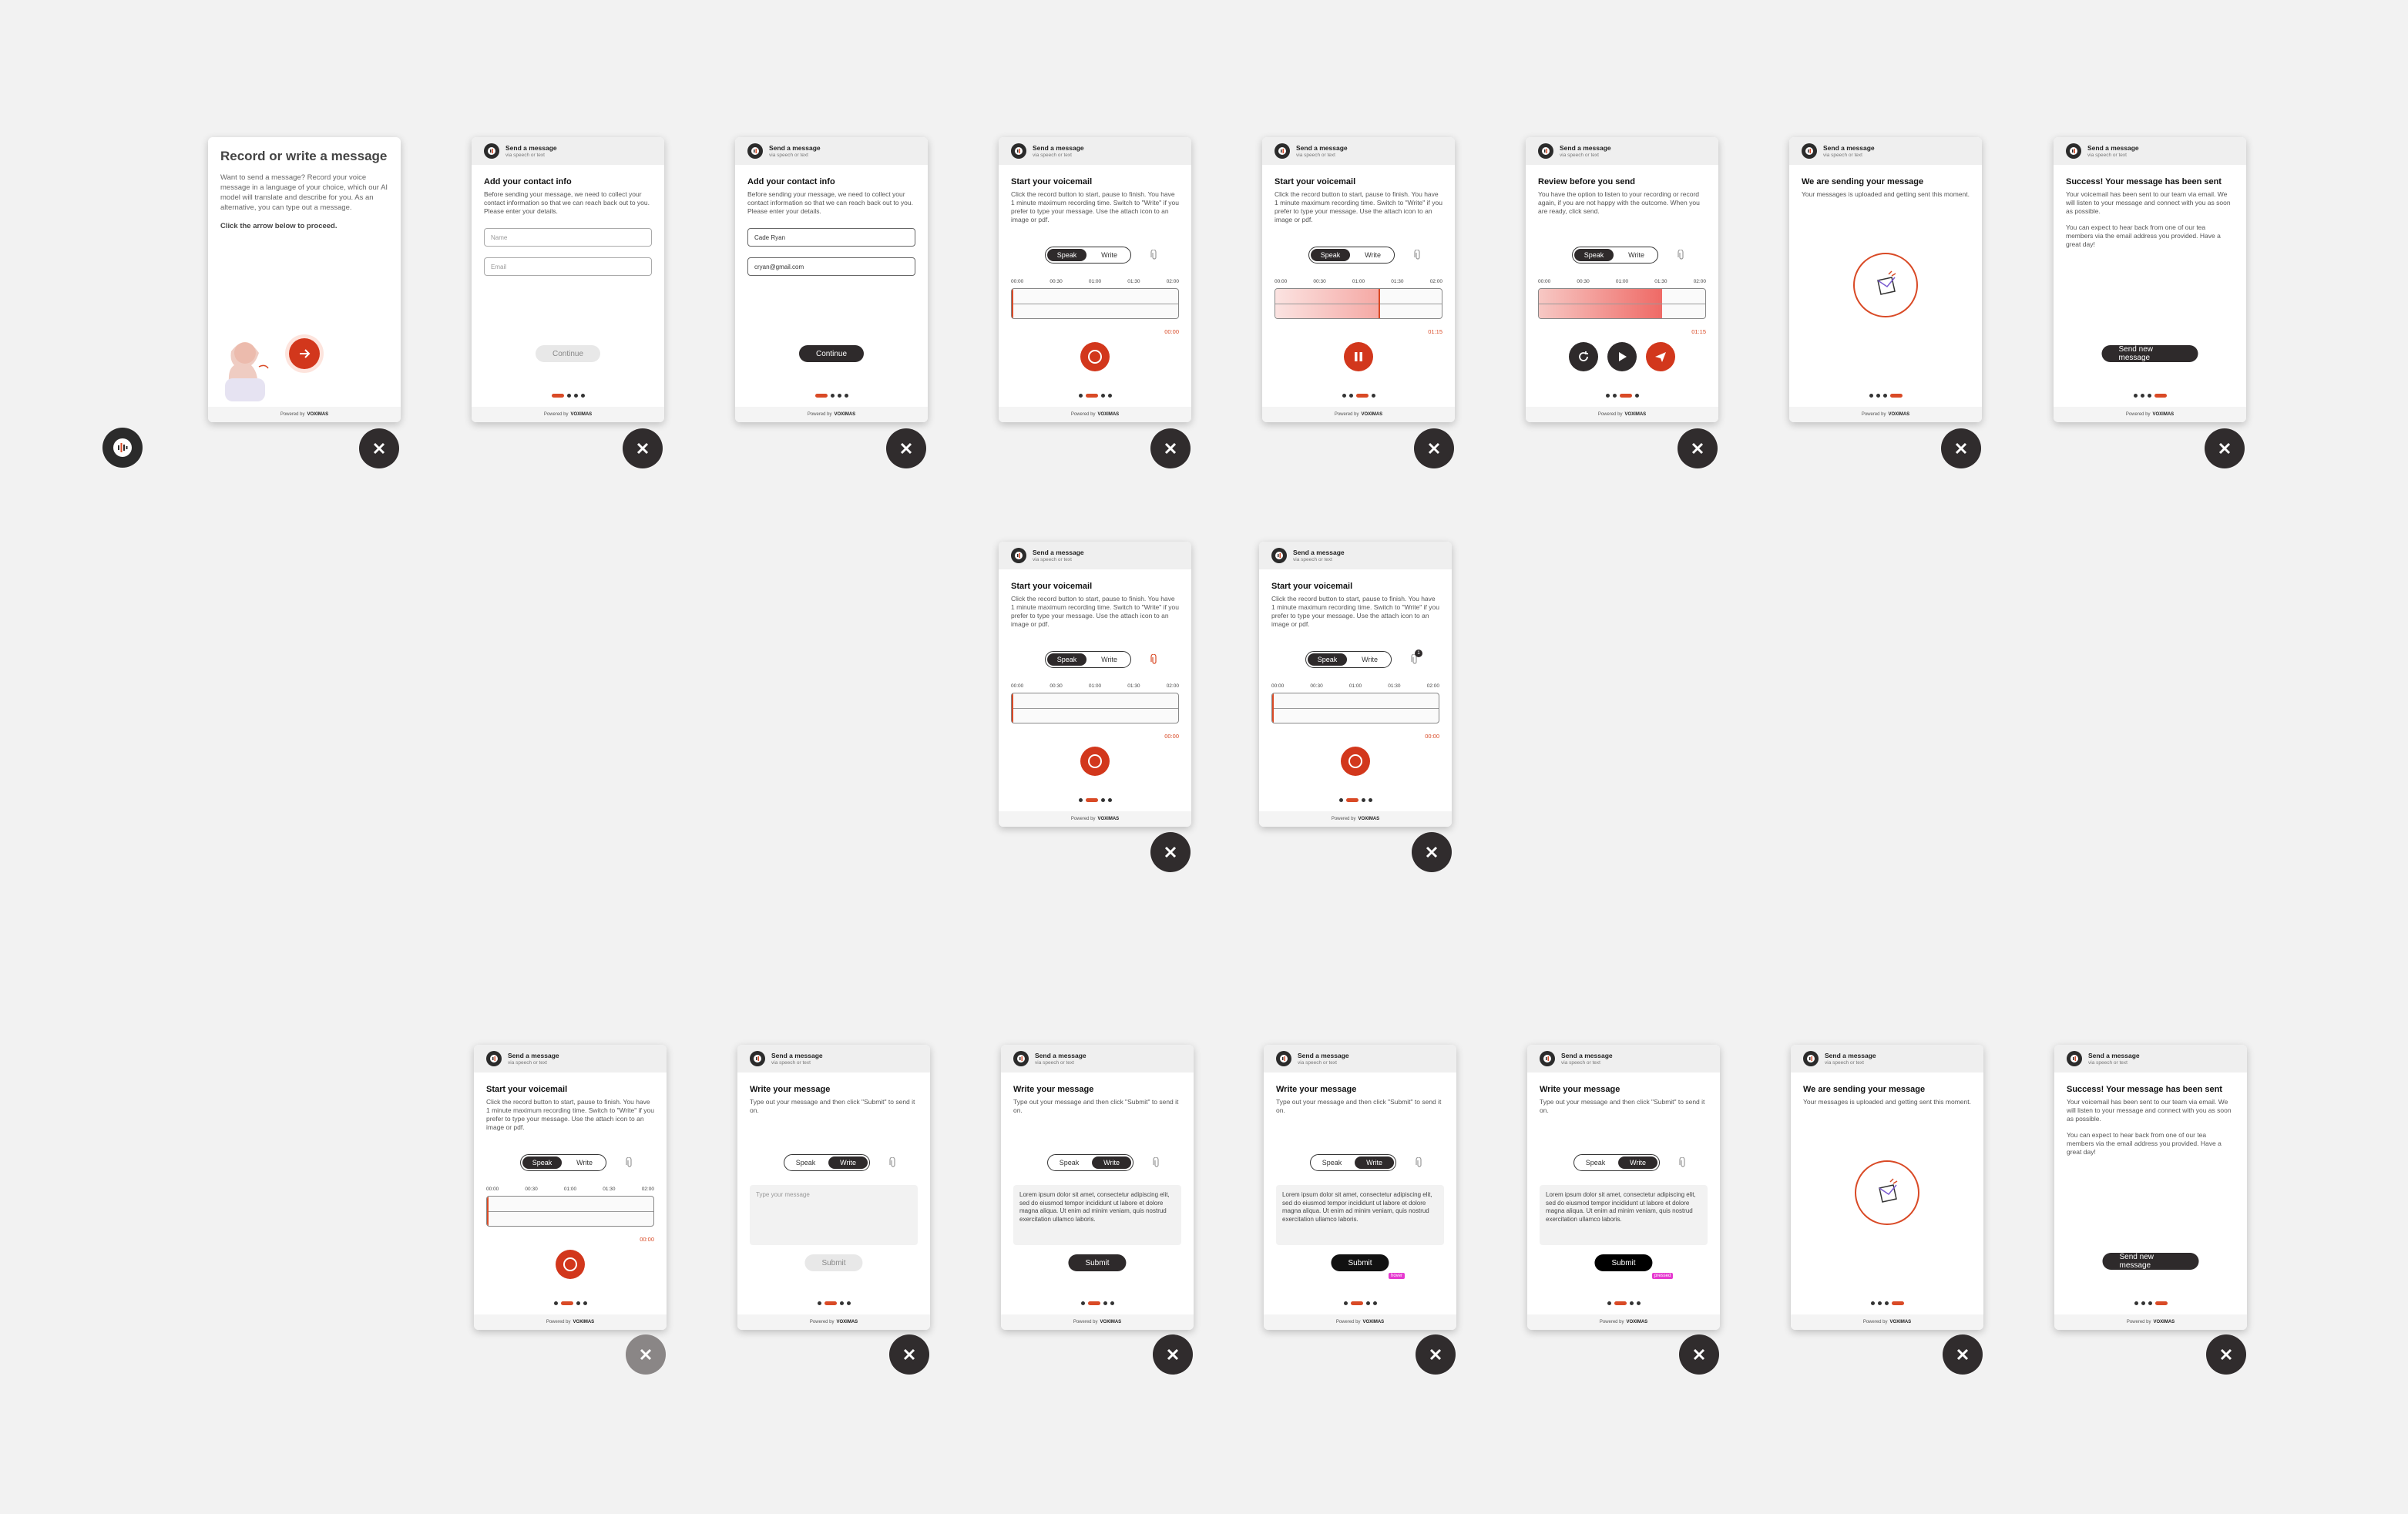 Image resolution: width=2408 pixels, height=1514 pixels. I want to click on footer: Powered by VOXIMAS, so click(832, 414).